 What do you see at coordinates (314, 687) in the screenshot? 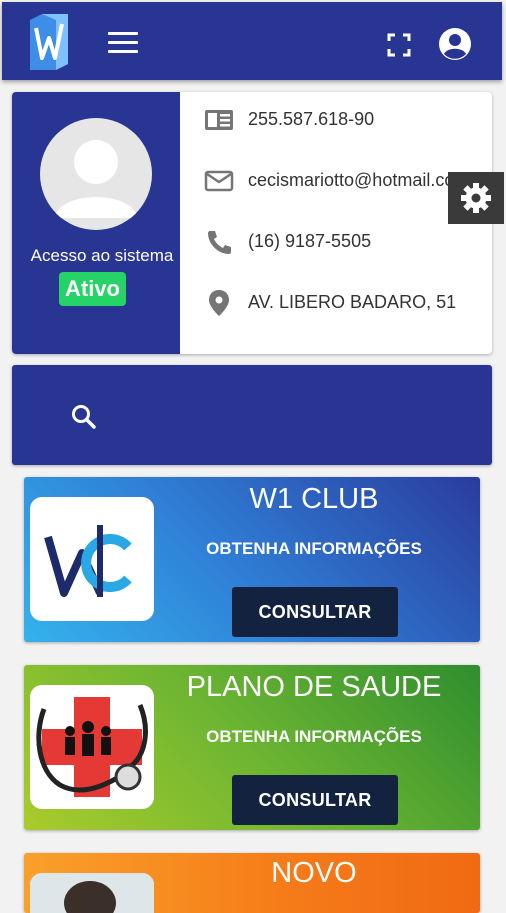
I see `card-title: PLANO DE SAUDE` at bounding box center [314, 687].